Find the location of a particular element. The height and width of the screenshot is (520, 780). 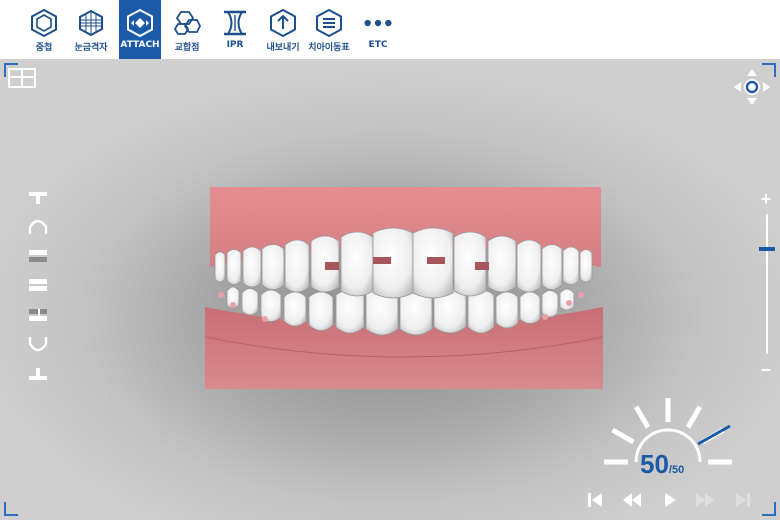

ipr-icon is located at coordinates (235, 23).